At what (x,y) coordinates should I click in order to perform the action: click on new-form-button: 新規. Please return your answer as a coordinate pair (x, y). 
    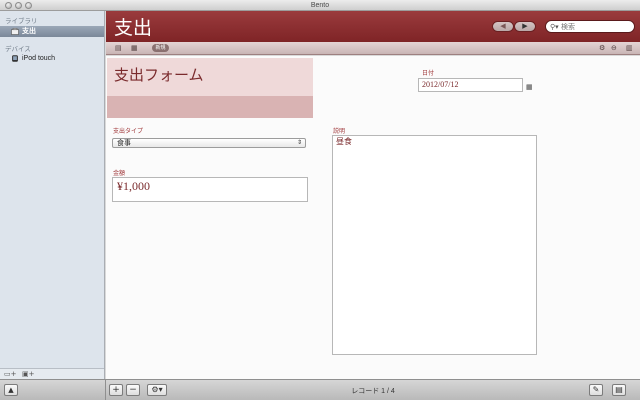
    Looking at the image, I should click on (160, 48).